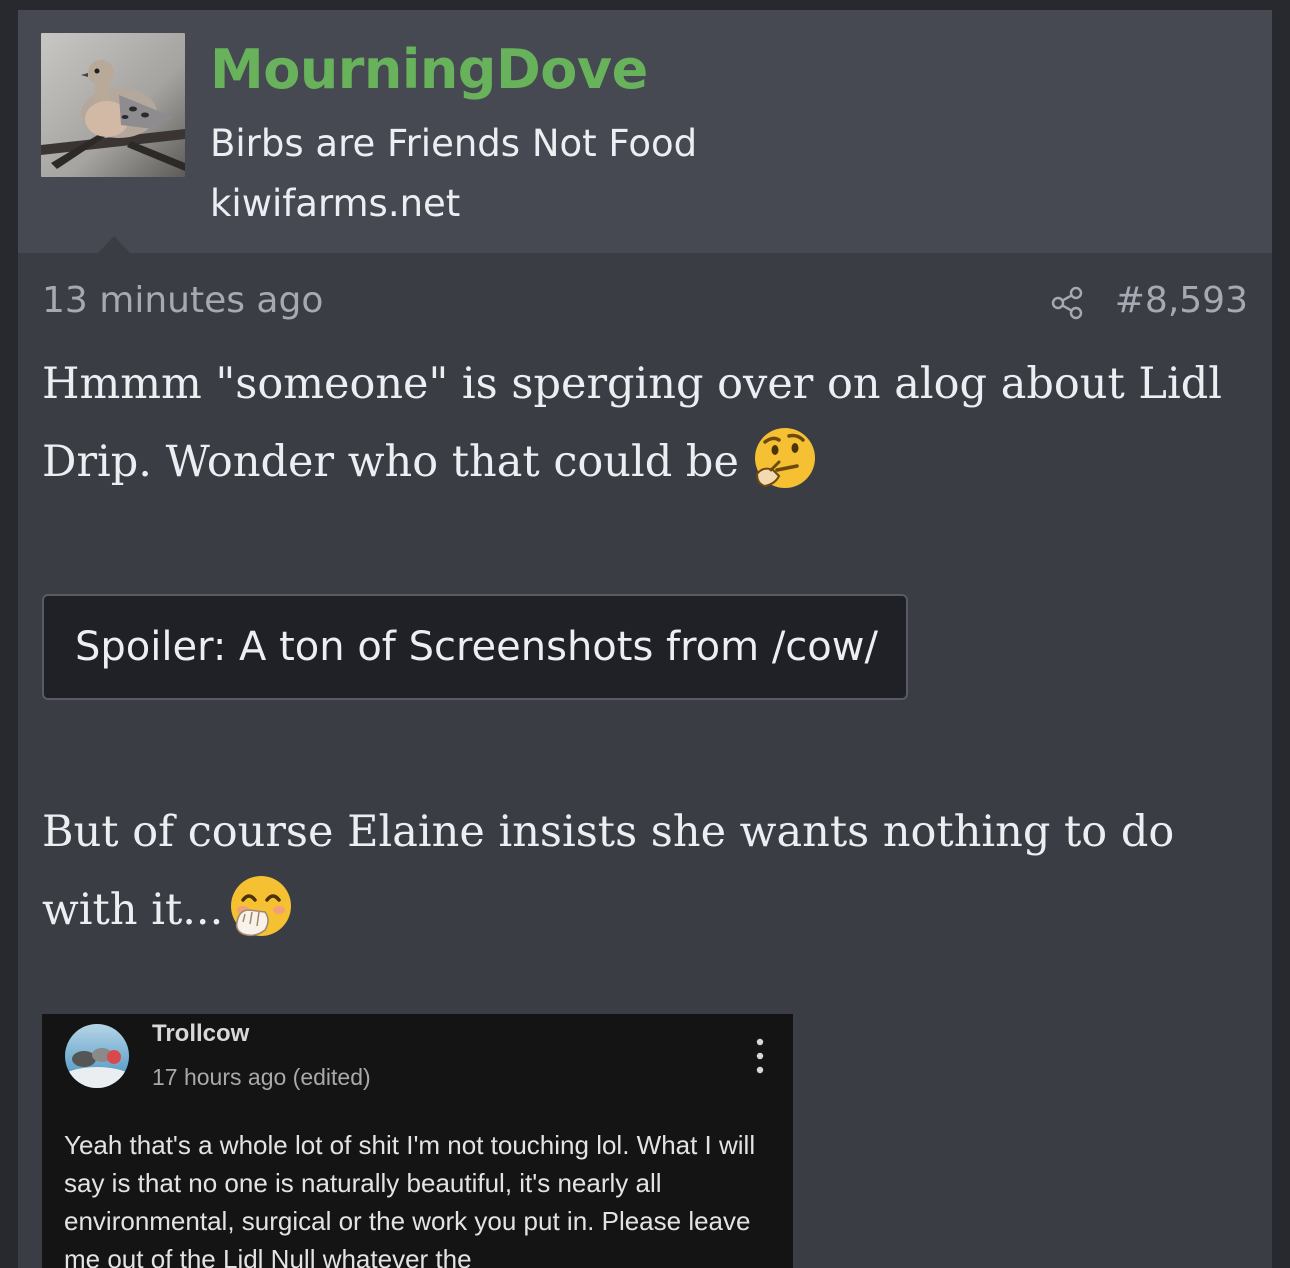 The width and height of the screenshot is (1290, 1268). I want to click on author-tagline: Birbs are Friends Not Food, so click(454, 143).